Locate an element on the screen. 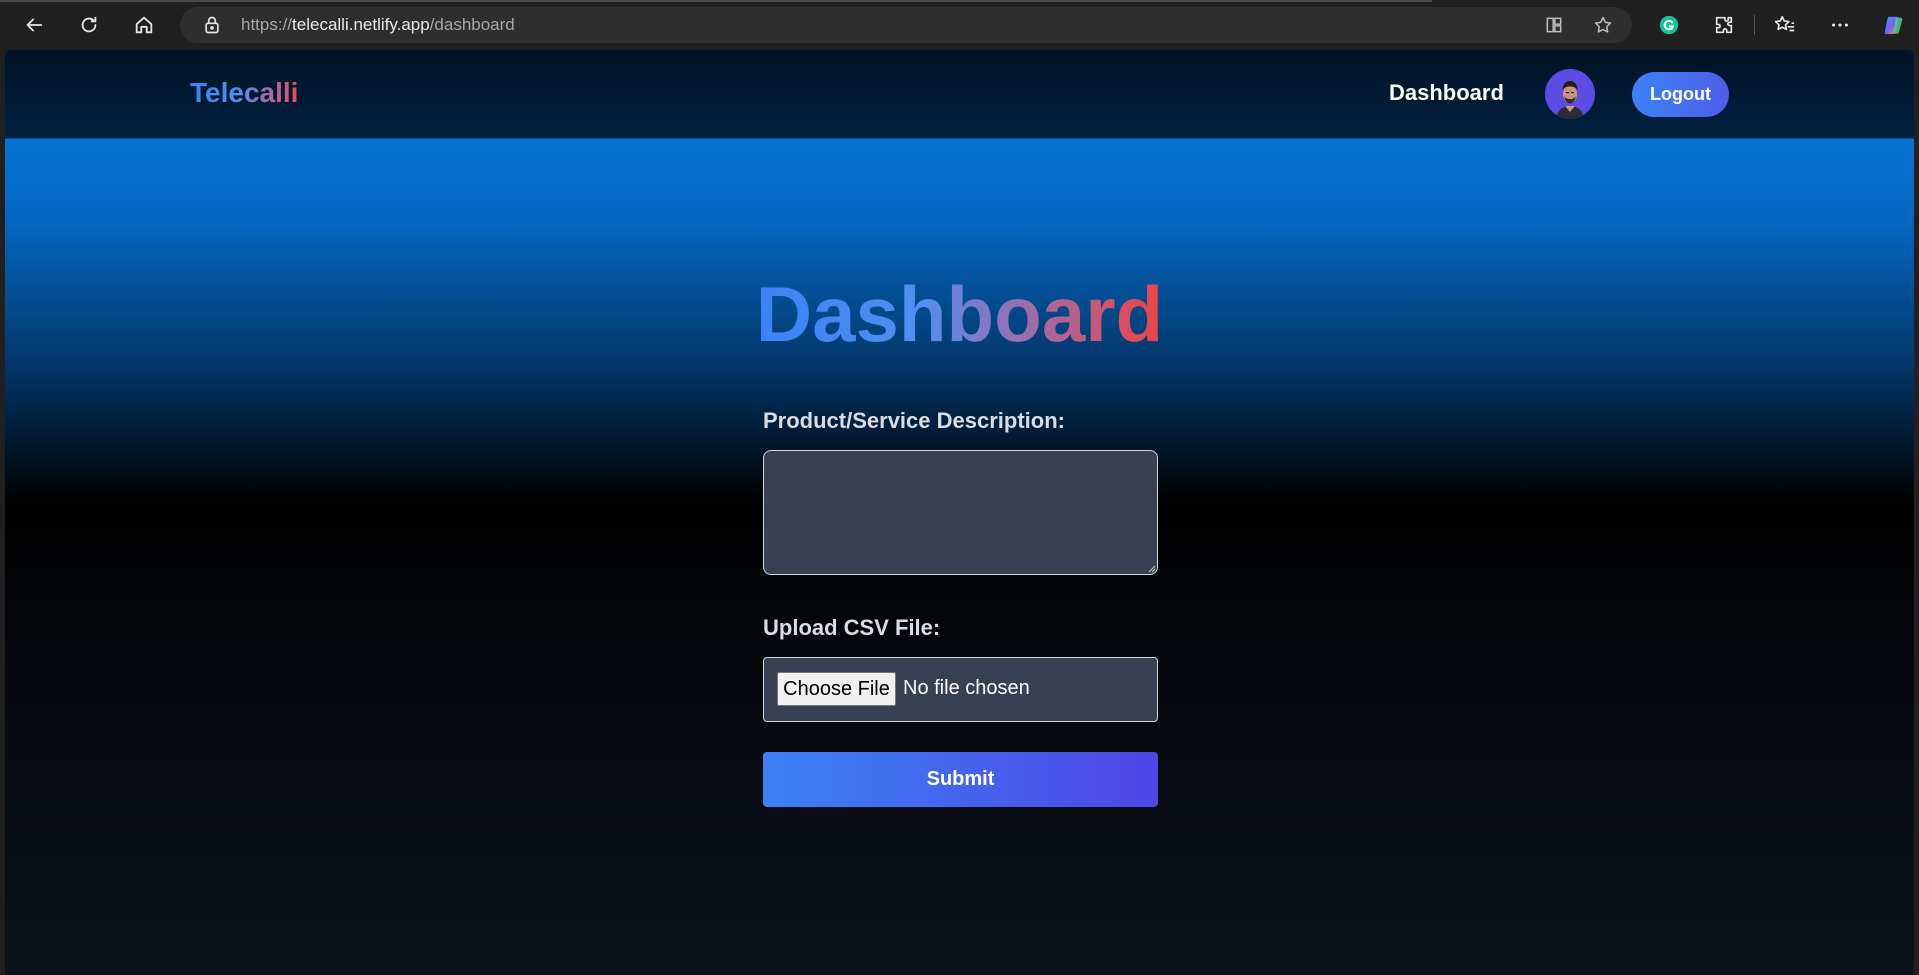 This screenshot has height=975, width=1919. page-title-text: Dashboard is located at coordinates (959, 314).